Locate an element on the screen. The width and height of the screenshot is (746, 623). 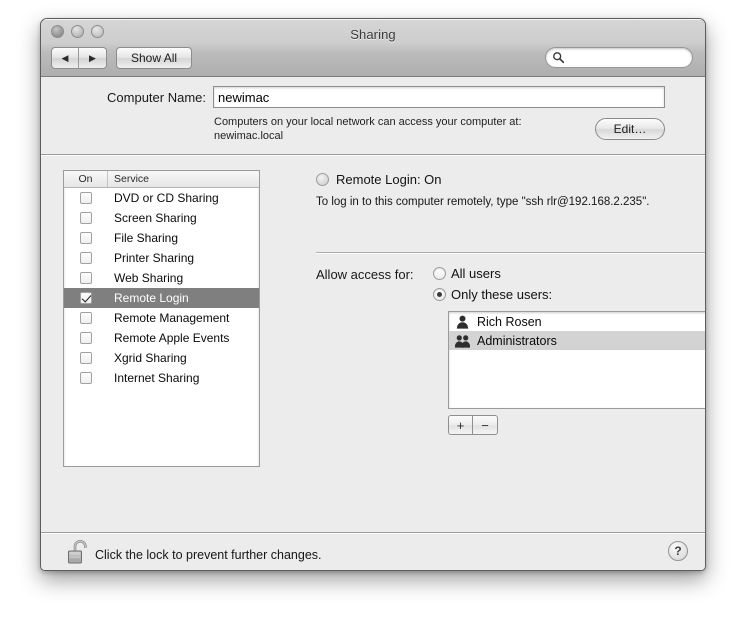
search-input is located at coordinates (627, 57).